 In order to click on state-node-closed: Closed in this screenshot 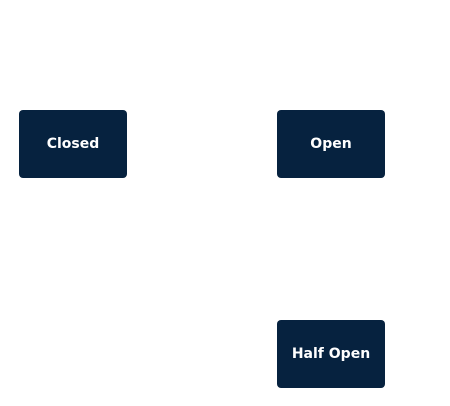, I will do `click(73, 144)`.